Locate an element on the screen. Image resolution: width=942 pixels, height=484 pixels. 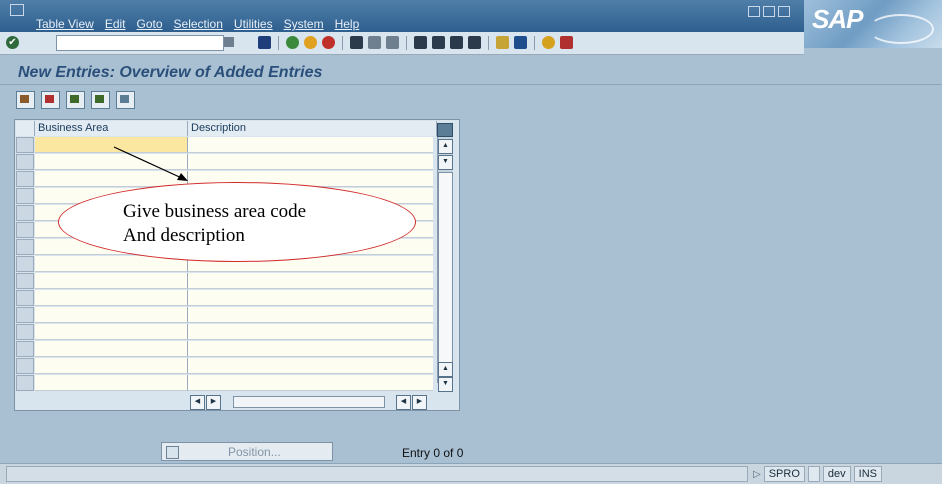
status-expand-icon: ▷ is located at coordinates (757, 474).